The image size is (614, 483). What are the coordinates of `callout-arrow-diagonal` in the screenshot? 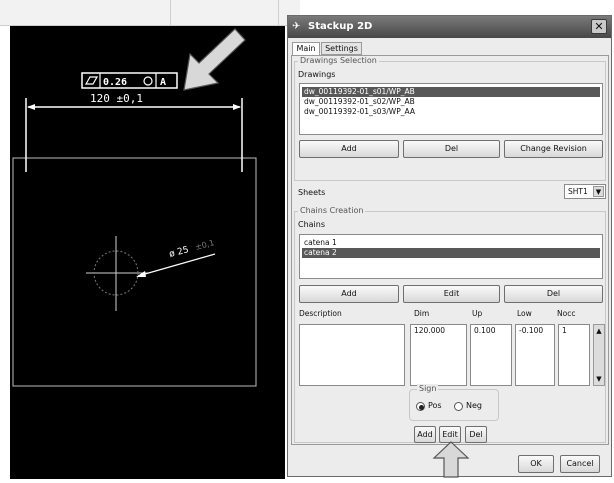 It's located at (214, 59).